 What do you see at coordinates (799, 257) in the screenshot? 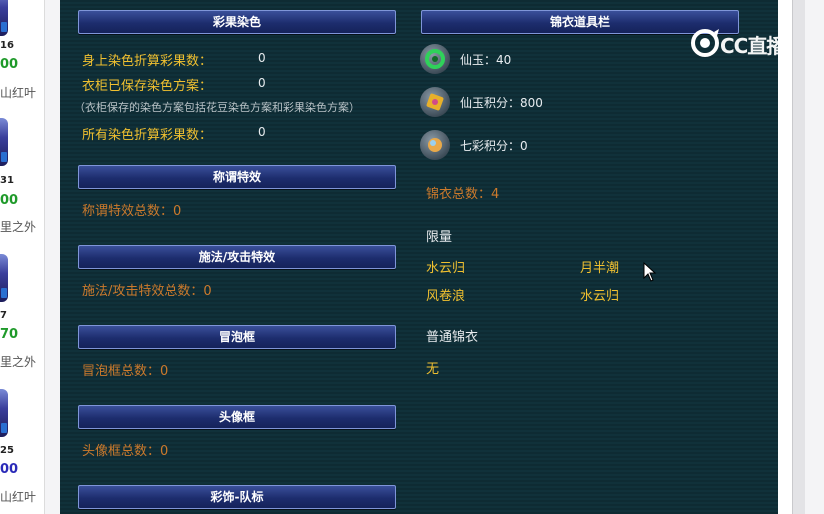
I see `scrollbar` at bounding box center [799, 257].